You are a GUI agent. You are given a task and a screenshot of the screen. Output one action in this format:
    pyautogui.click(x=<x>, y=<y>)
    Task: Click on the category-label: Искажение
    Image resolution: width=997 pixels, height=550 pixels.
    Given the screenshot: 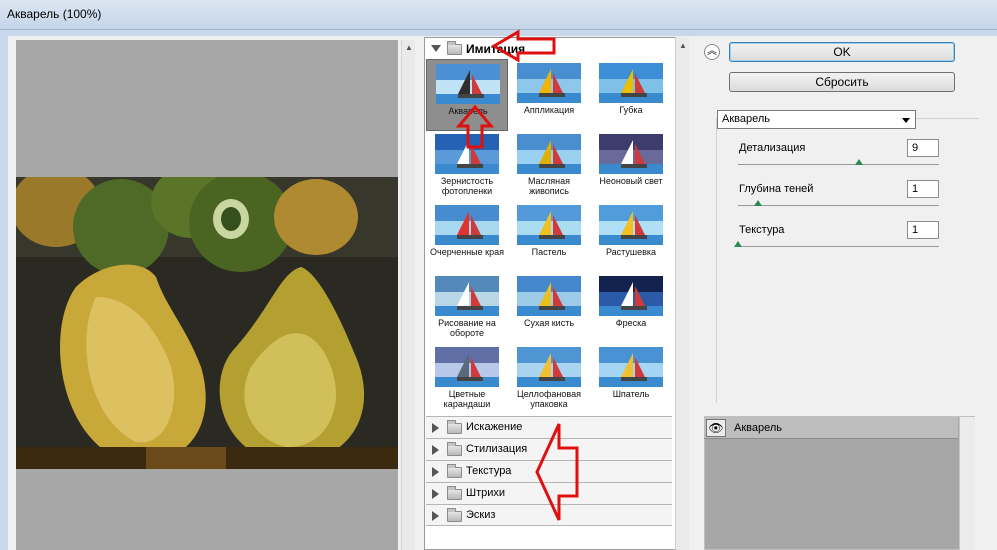 What is the action you would take?
    pyautogui.click(x=494, y=427)
    